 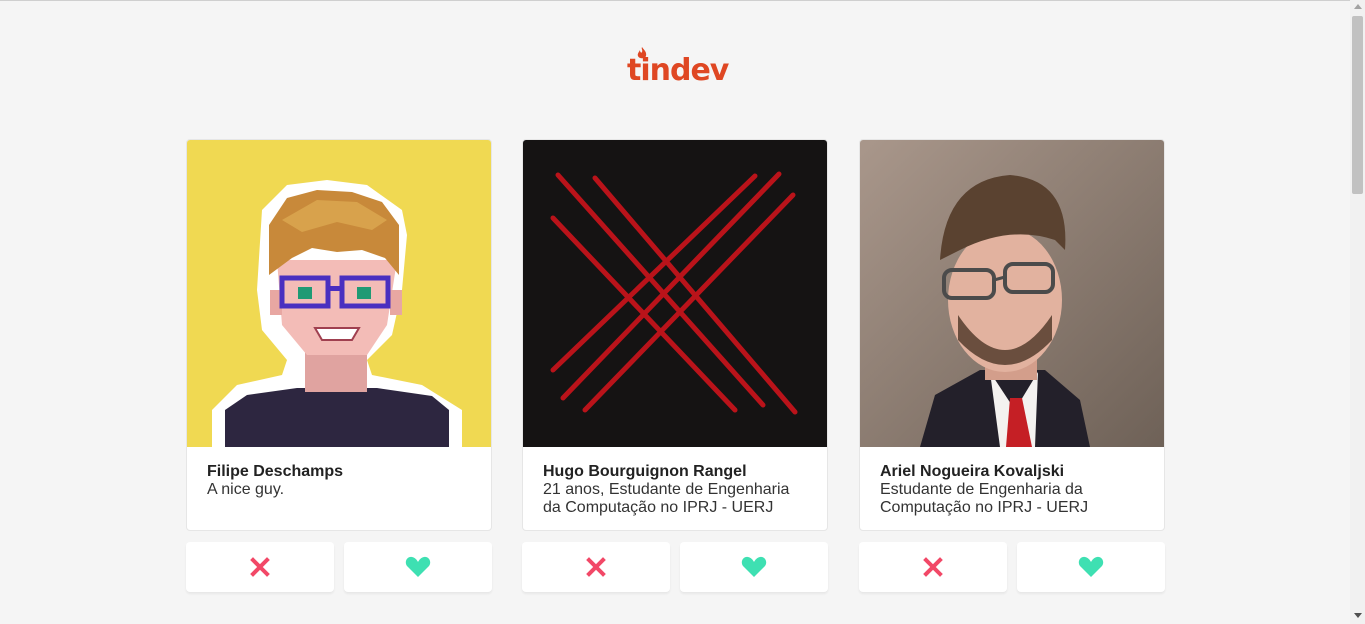 I want to click on scroll-down-arrow-icon, so click(x=1358, y=615).